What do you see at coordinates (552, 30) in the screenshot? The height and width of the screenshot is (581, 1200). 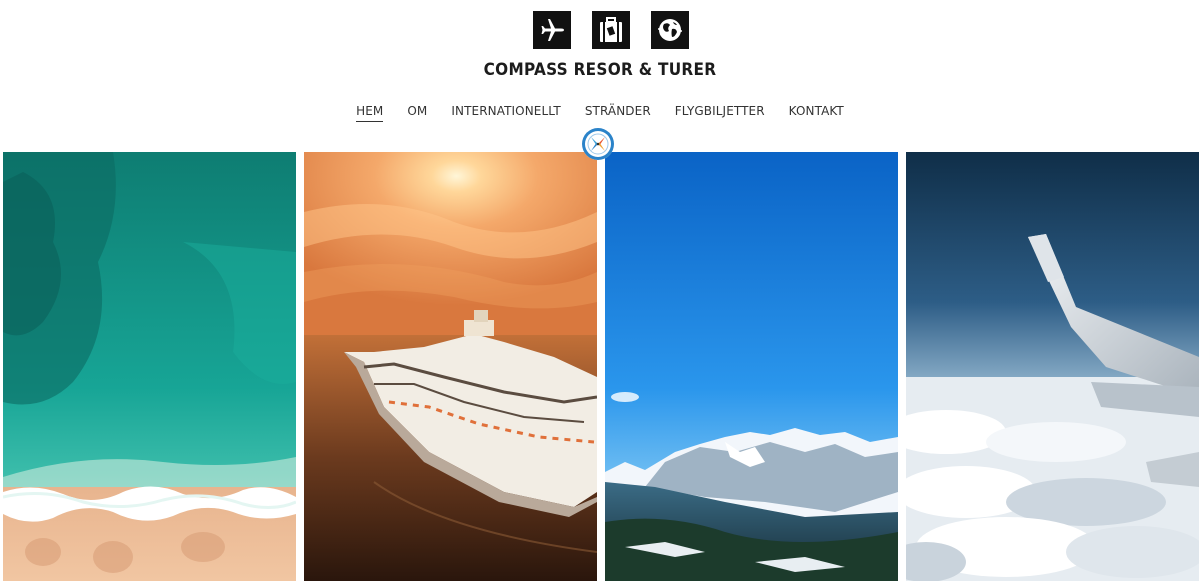 I see `airplane-icon` at bounding box center [552, 30].